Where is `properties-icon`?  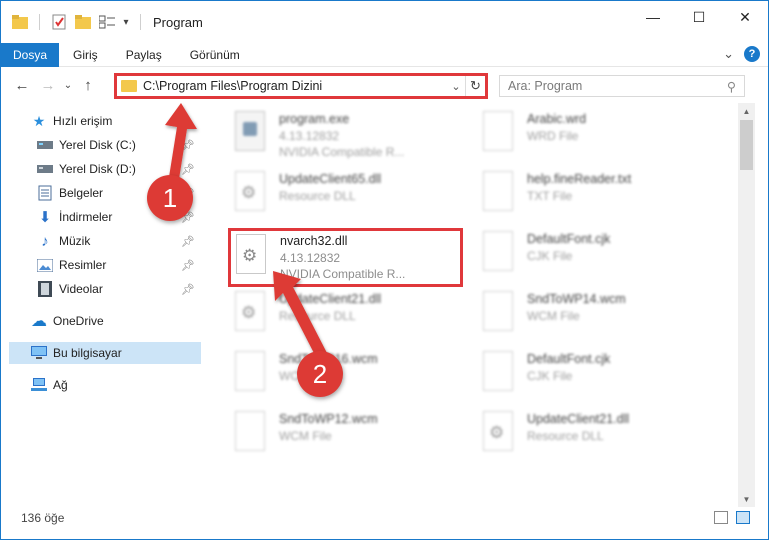
properties-icon is located at coordinates (59, 22).